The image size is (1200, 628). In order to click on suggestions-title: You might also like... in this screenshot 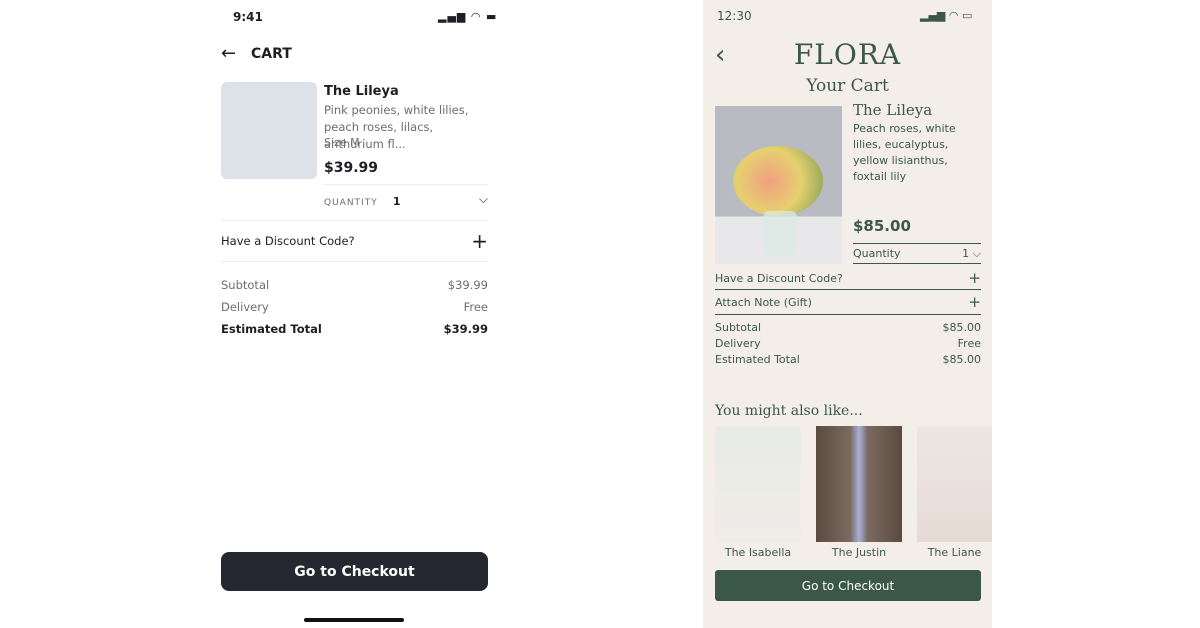, I will do `click(789, 411)`.